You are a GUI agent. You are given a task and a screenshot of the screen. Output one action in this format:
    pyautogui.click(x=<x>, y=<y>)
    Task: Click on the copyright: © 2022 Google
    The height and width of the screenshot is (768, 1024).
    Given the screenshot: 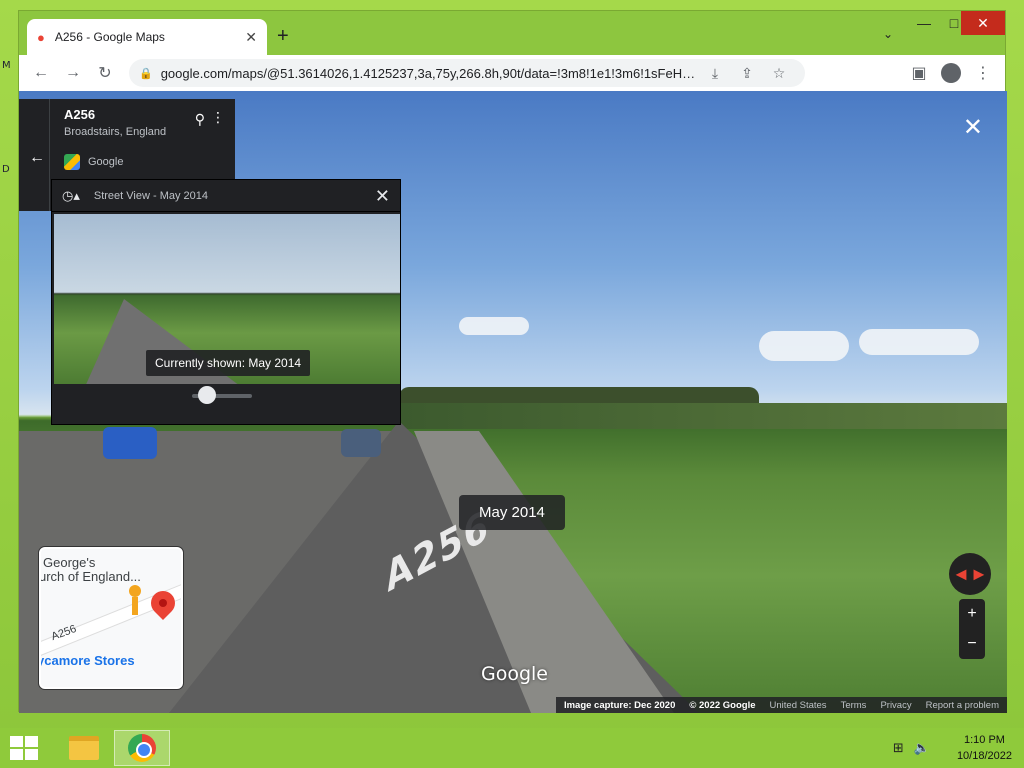 What is the action you would take?
    pyautogui.click(x=722, y=705)
    